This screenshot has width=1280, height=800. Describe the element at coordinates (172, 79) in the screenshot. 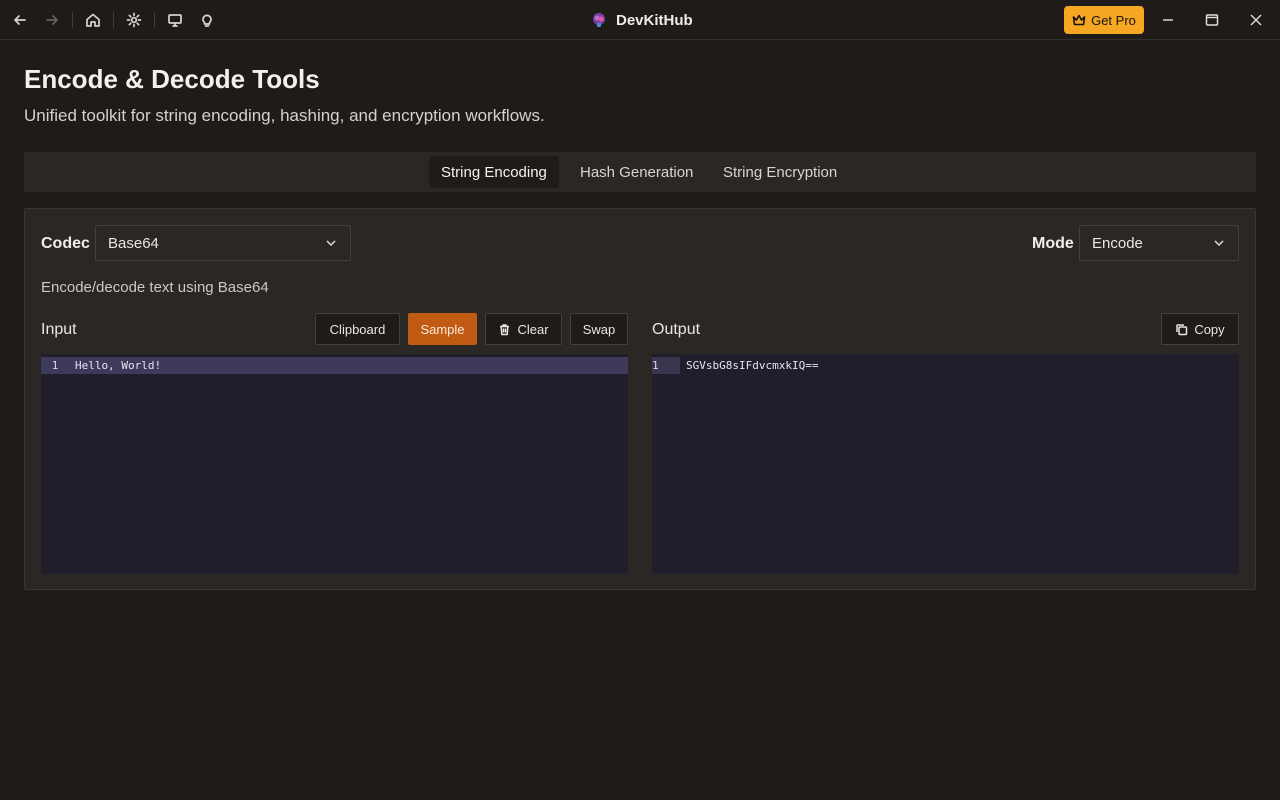

I see `page-title: Encode & Decode Tools` at that location.